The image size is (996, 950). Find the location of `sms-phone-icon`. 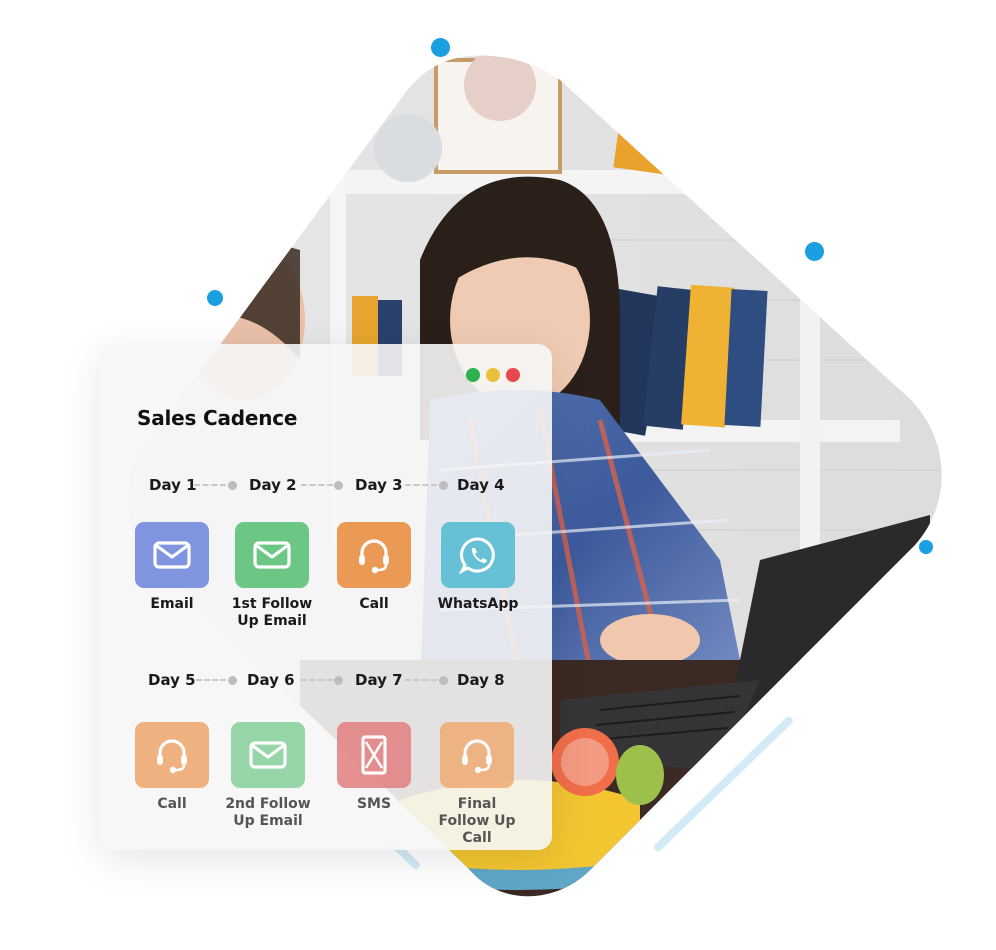

sms-phone-icon is located at coordinates (374, 755).